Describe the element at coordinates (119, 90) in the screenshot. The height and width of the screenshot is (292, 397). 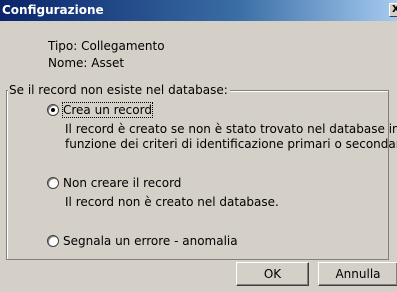
I see `group-legend: Se il record non esiste nel database:` at that location.